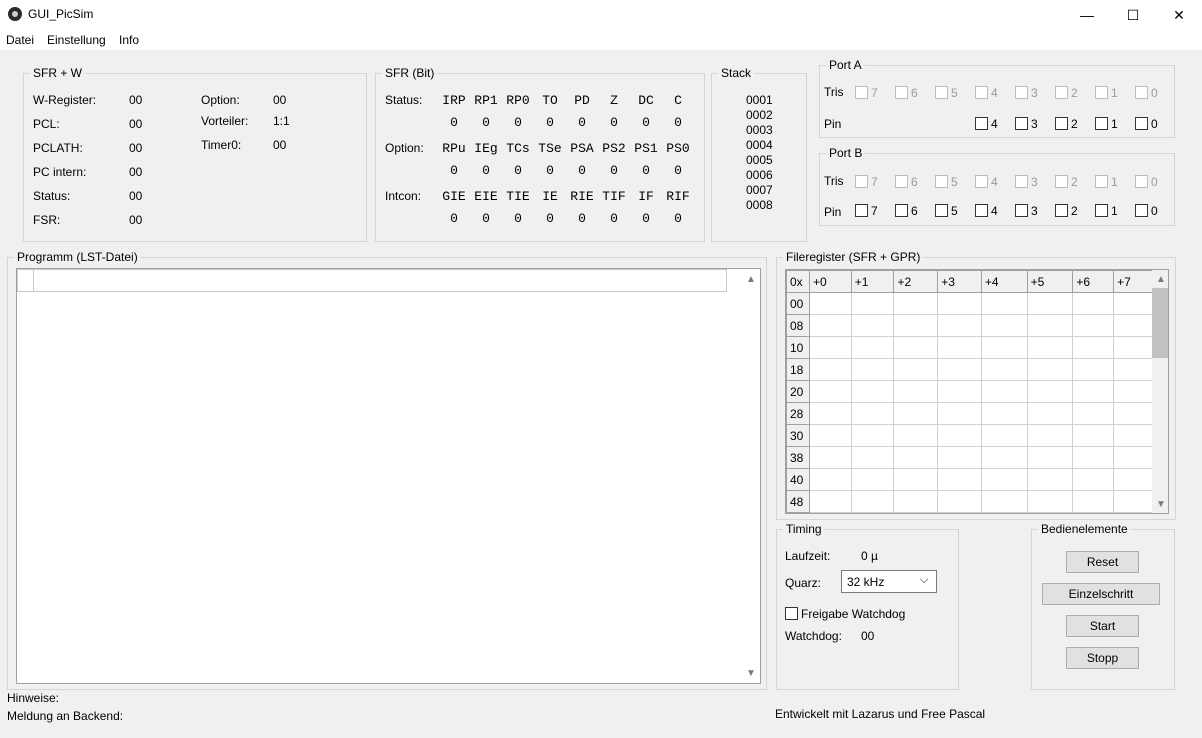 This screenshot has height=738, width=1202. I want to click on fileregister-table: 0x +0 +1 +2 +3 +4 +5 +6 +7 00 08 10 18 20 28 30 38 40 48, so click(970, 391).